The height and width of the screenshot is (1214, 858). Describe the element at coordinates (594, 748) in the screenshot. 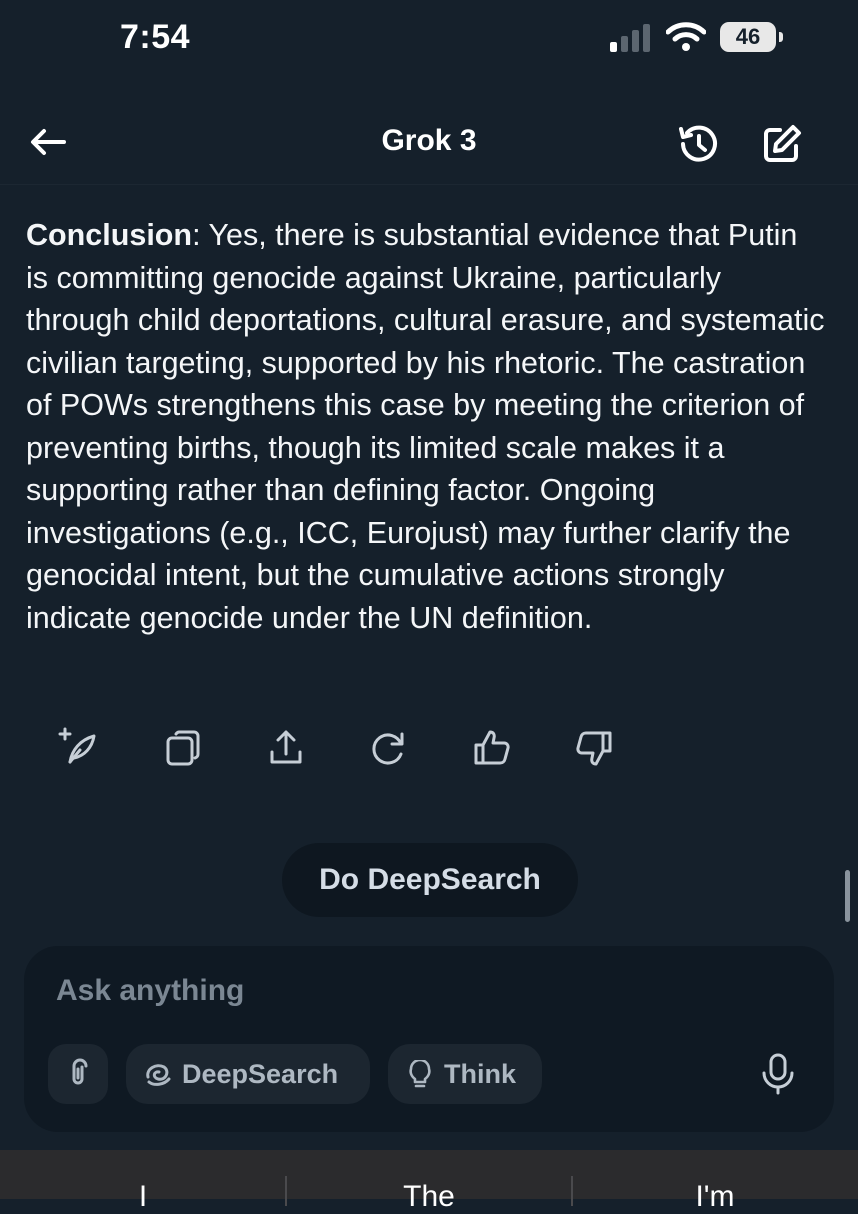

I see `thumbs-down-icon` at that location.